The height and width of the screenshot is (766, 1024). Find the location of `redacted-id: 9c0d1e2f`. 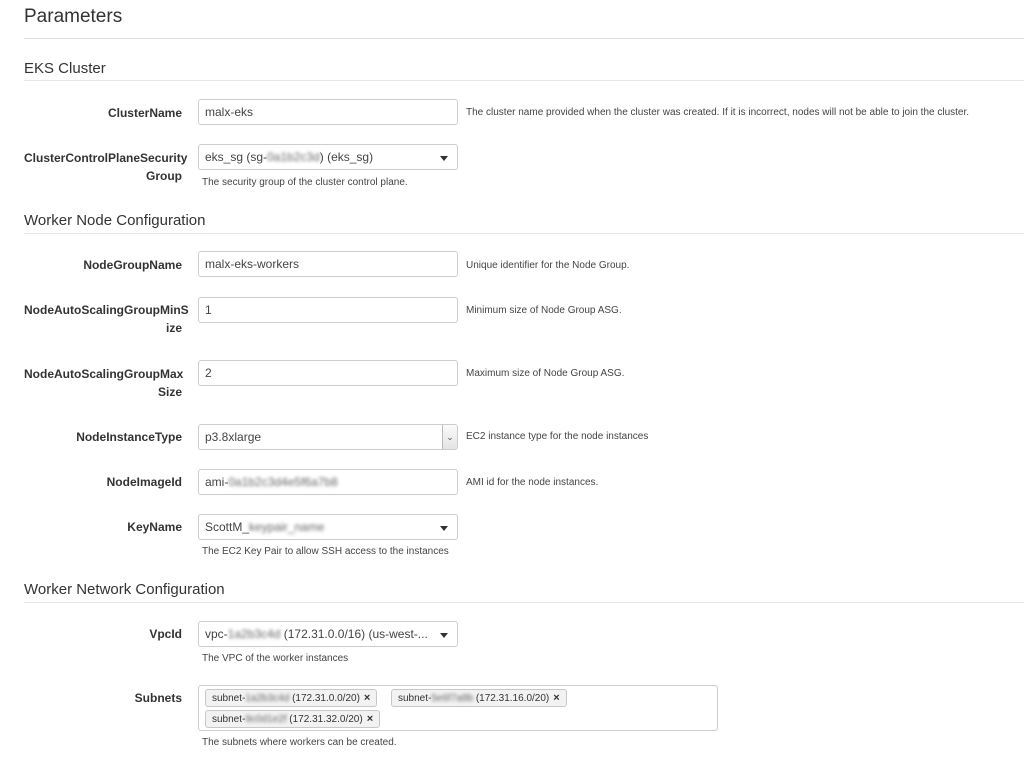

redacted-id: 9c0d1e2f is located at coordinates (266, 719).